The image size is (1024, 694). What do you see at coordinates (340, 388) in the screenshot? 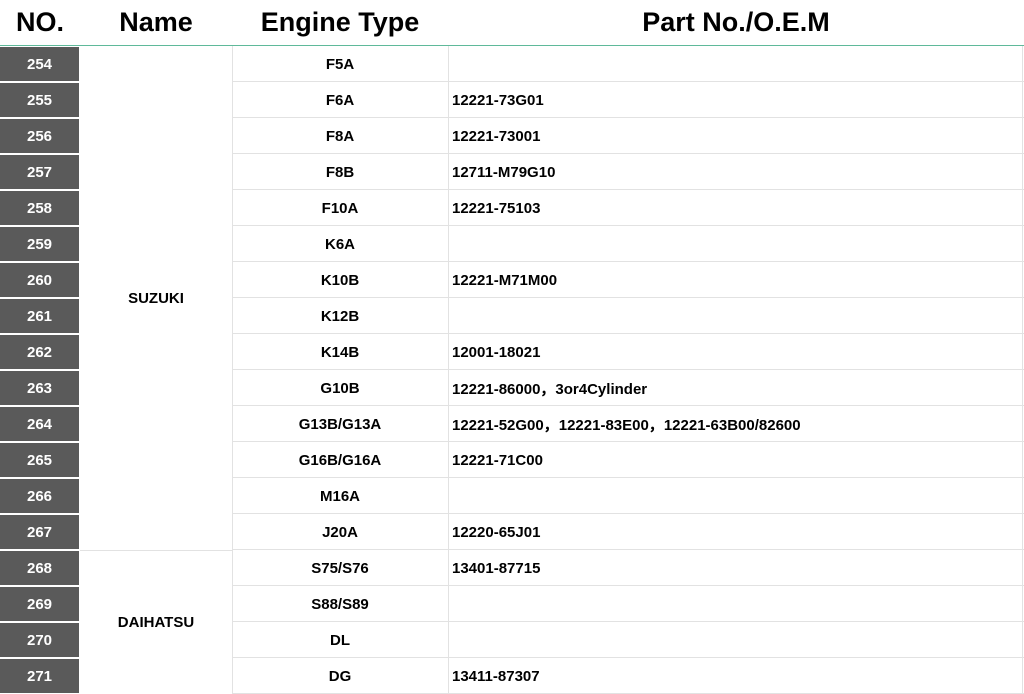
I see `engine-type-cell: G10B` at bounding box center [340, 388].